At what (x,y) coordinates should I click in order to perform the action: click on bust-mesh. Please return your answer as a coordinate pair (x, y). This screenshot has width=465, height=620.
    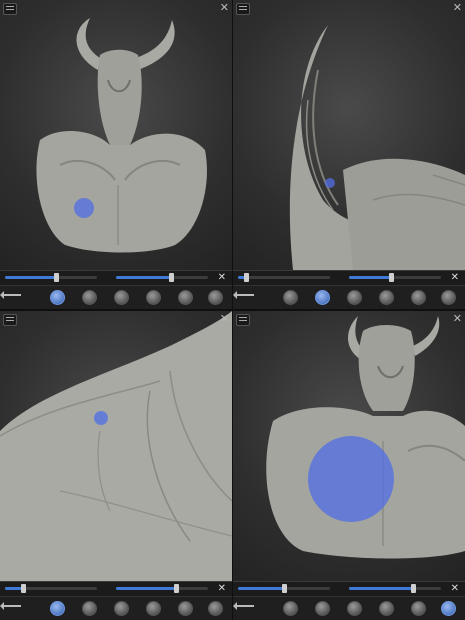
    Looking at the image, I should click on (121, 135).